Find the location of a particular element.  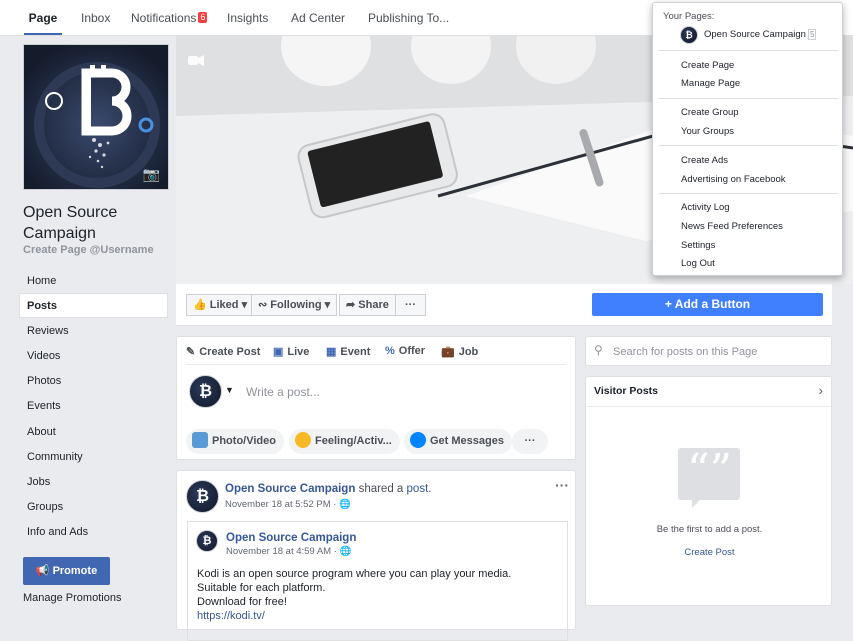

empty-state-text: Be the first to add a post. is located at coordinates (709, 529).